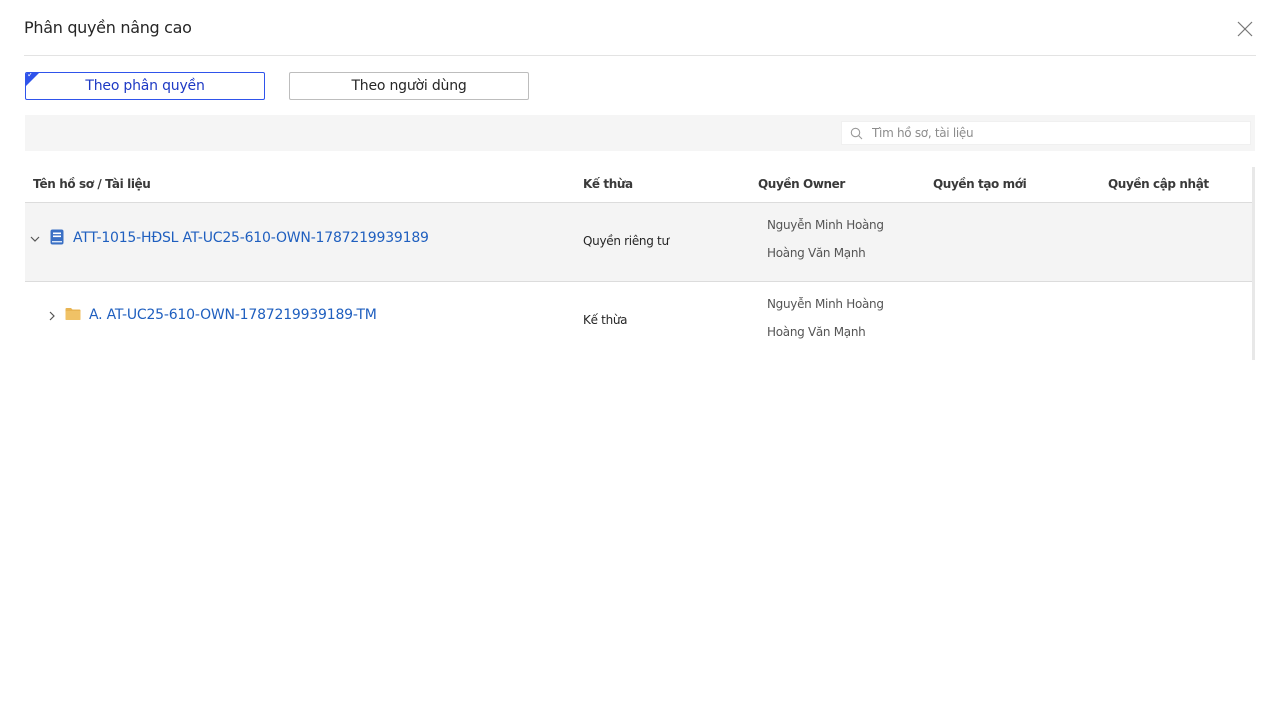  I want to click on search-box, so click(1046, 133).